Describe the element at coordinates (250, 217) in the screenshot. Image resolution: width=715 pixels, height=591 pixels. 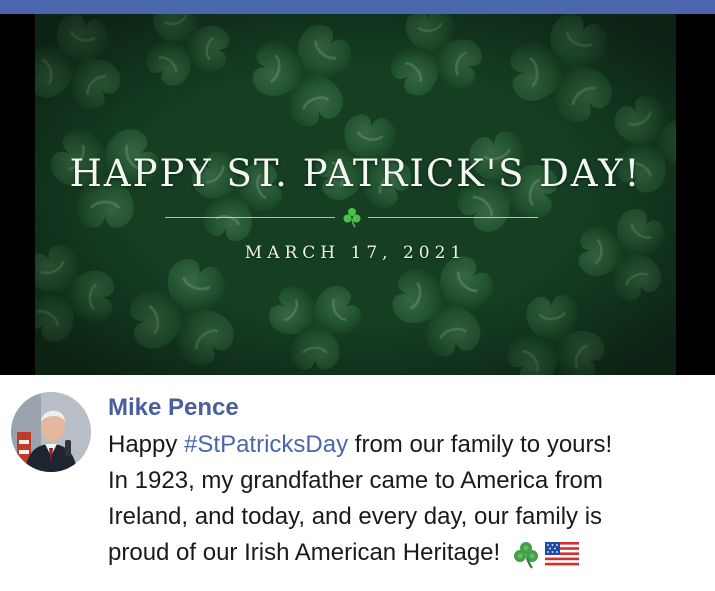
I see `divider-left` at that location.